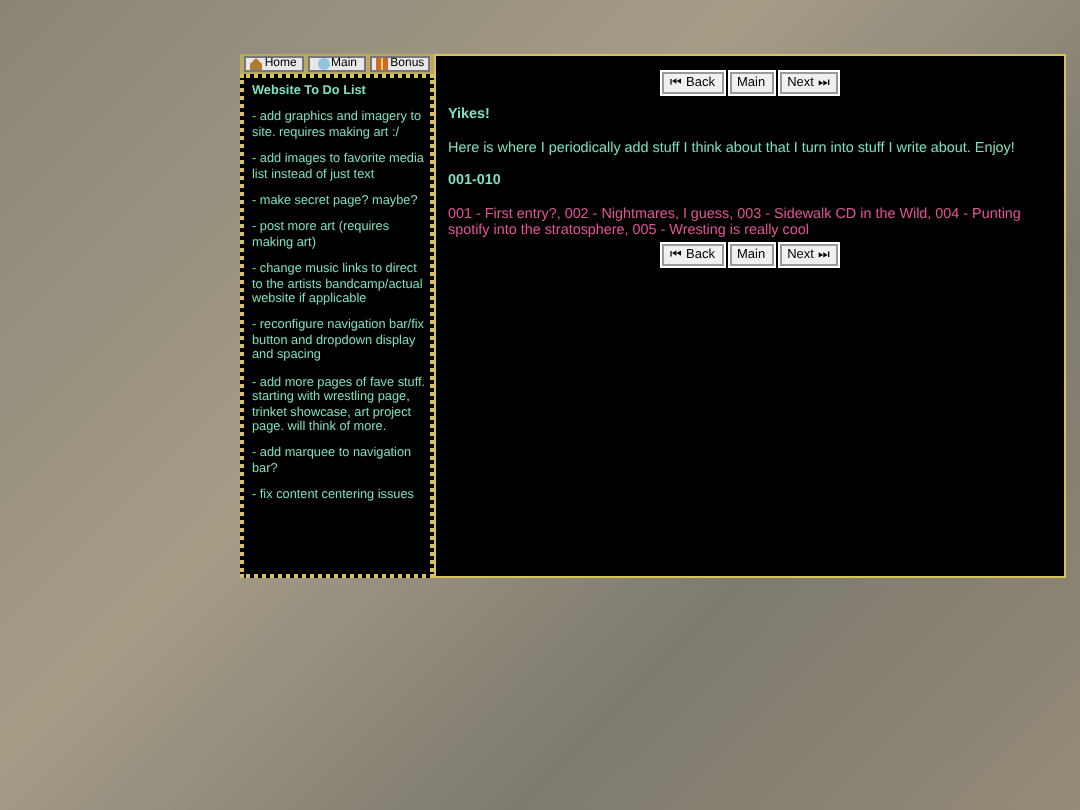  Describe the element at coordinates (323, 64) in the screenshot. I see `globe-icon` at that location.